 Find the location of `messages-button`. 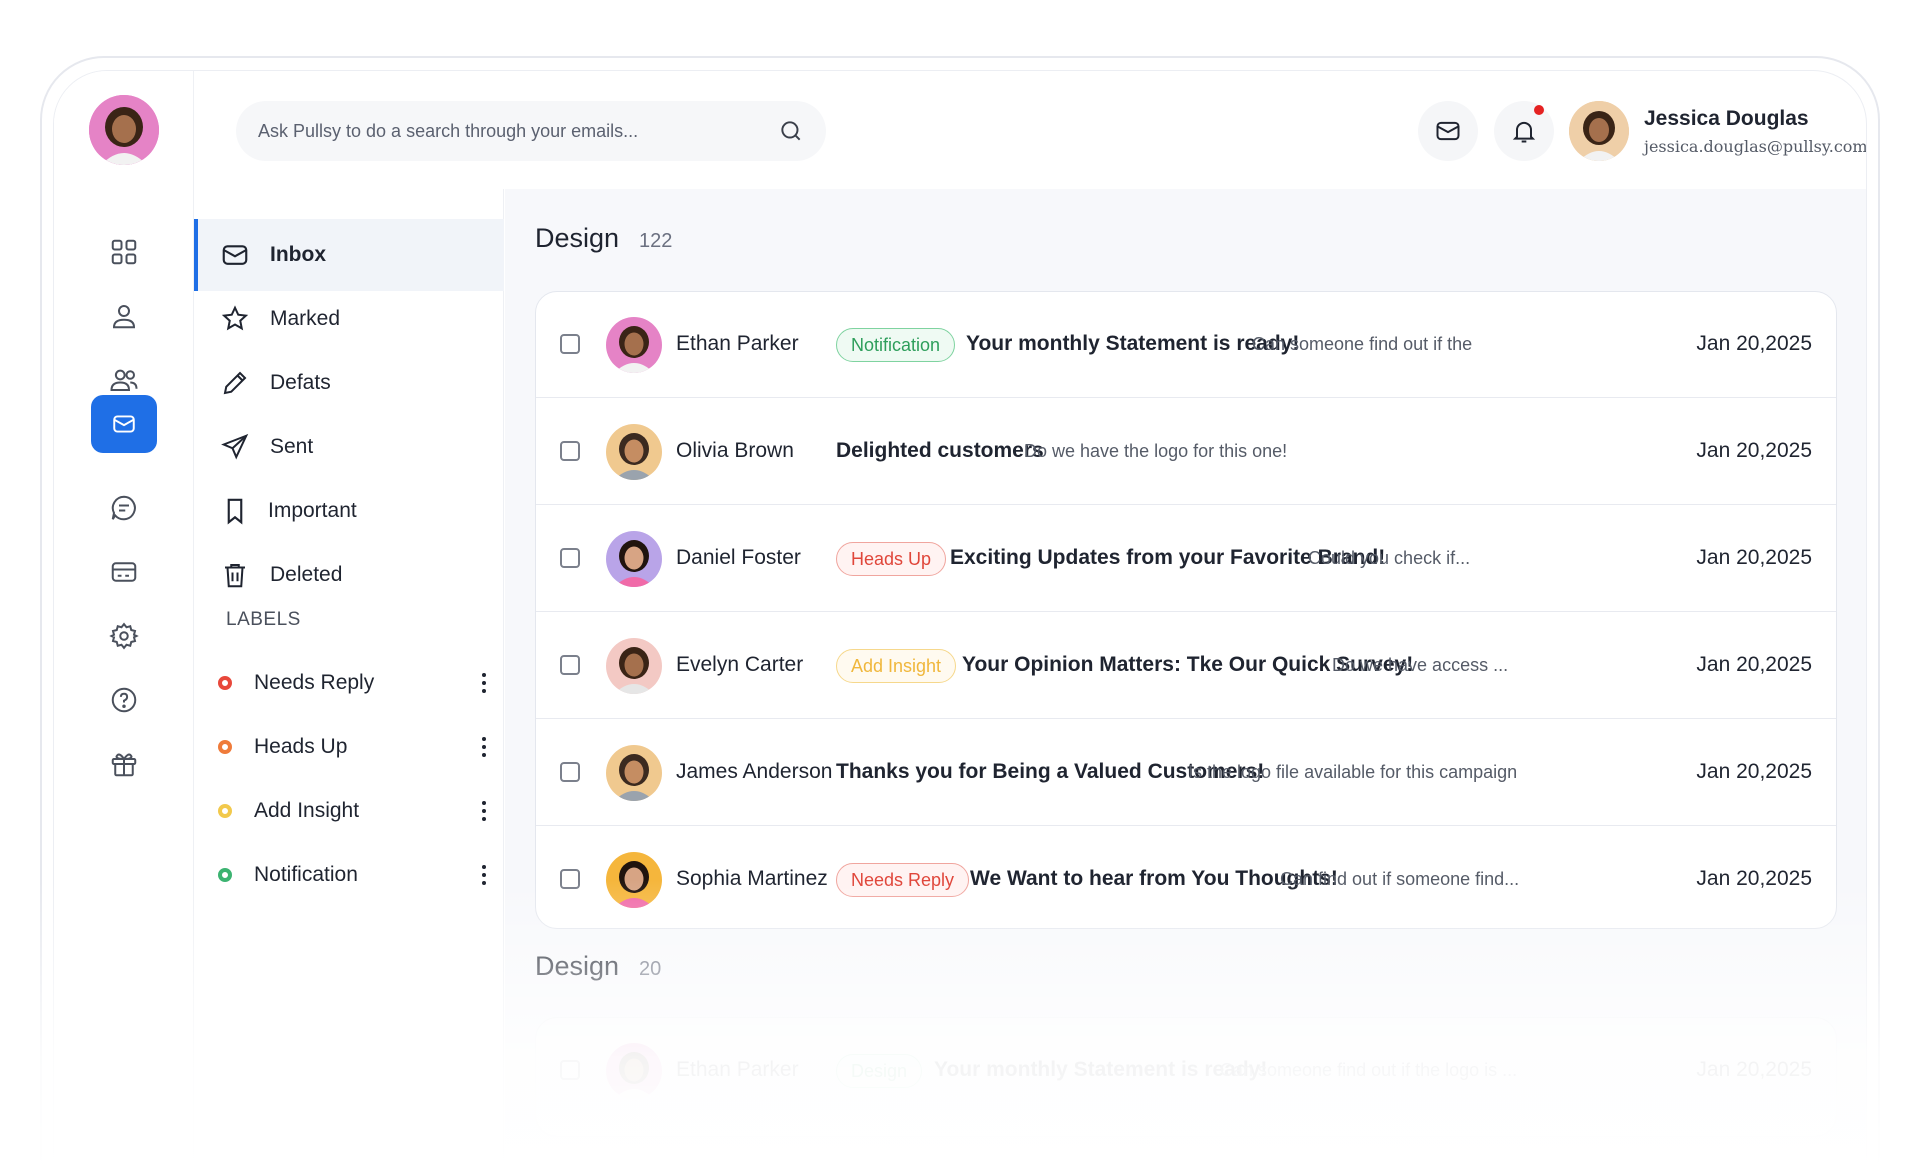

messages-button is located at coordinates (1448, 131).